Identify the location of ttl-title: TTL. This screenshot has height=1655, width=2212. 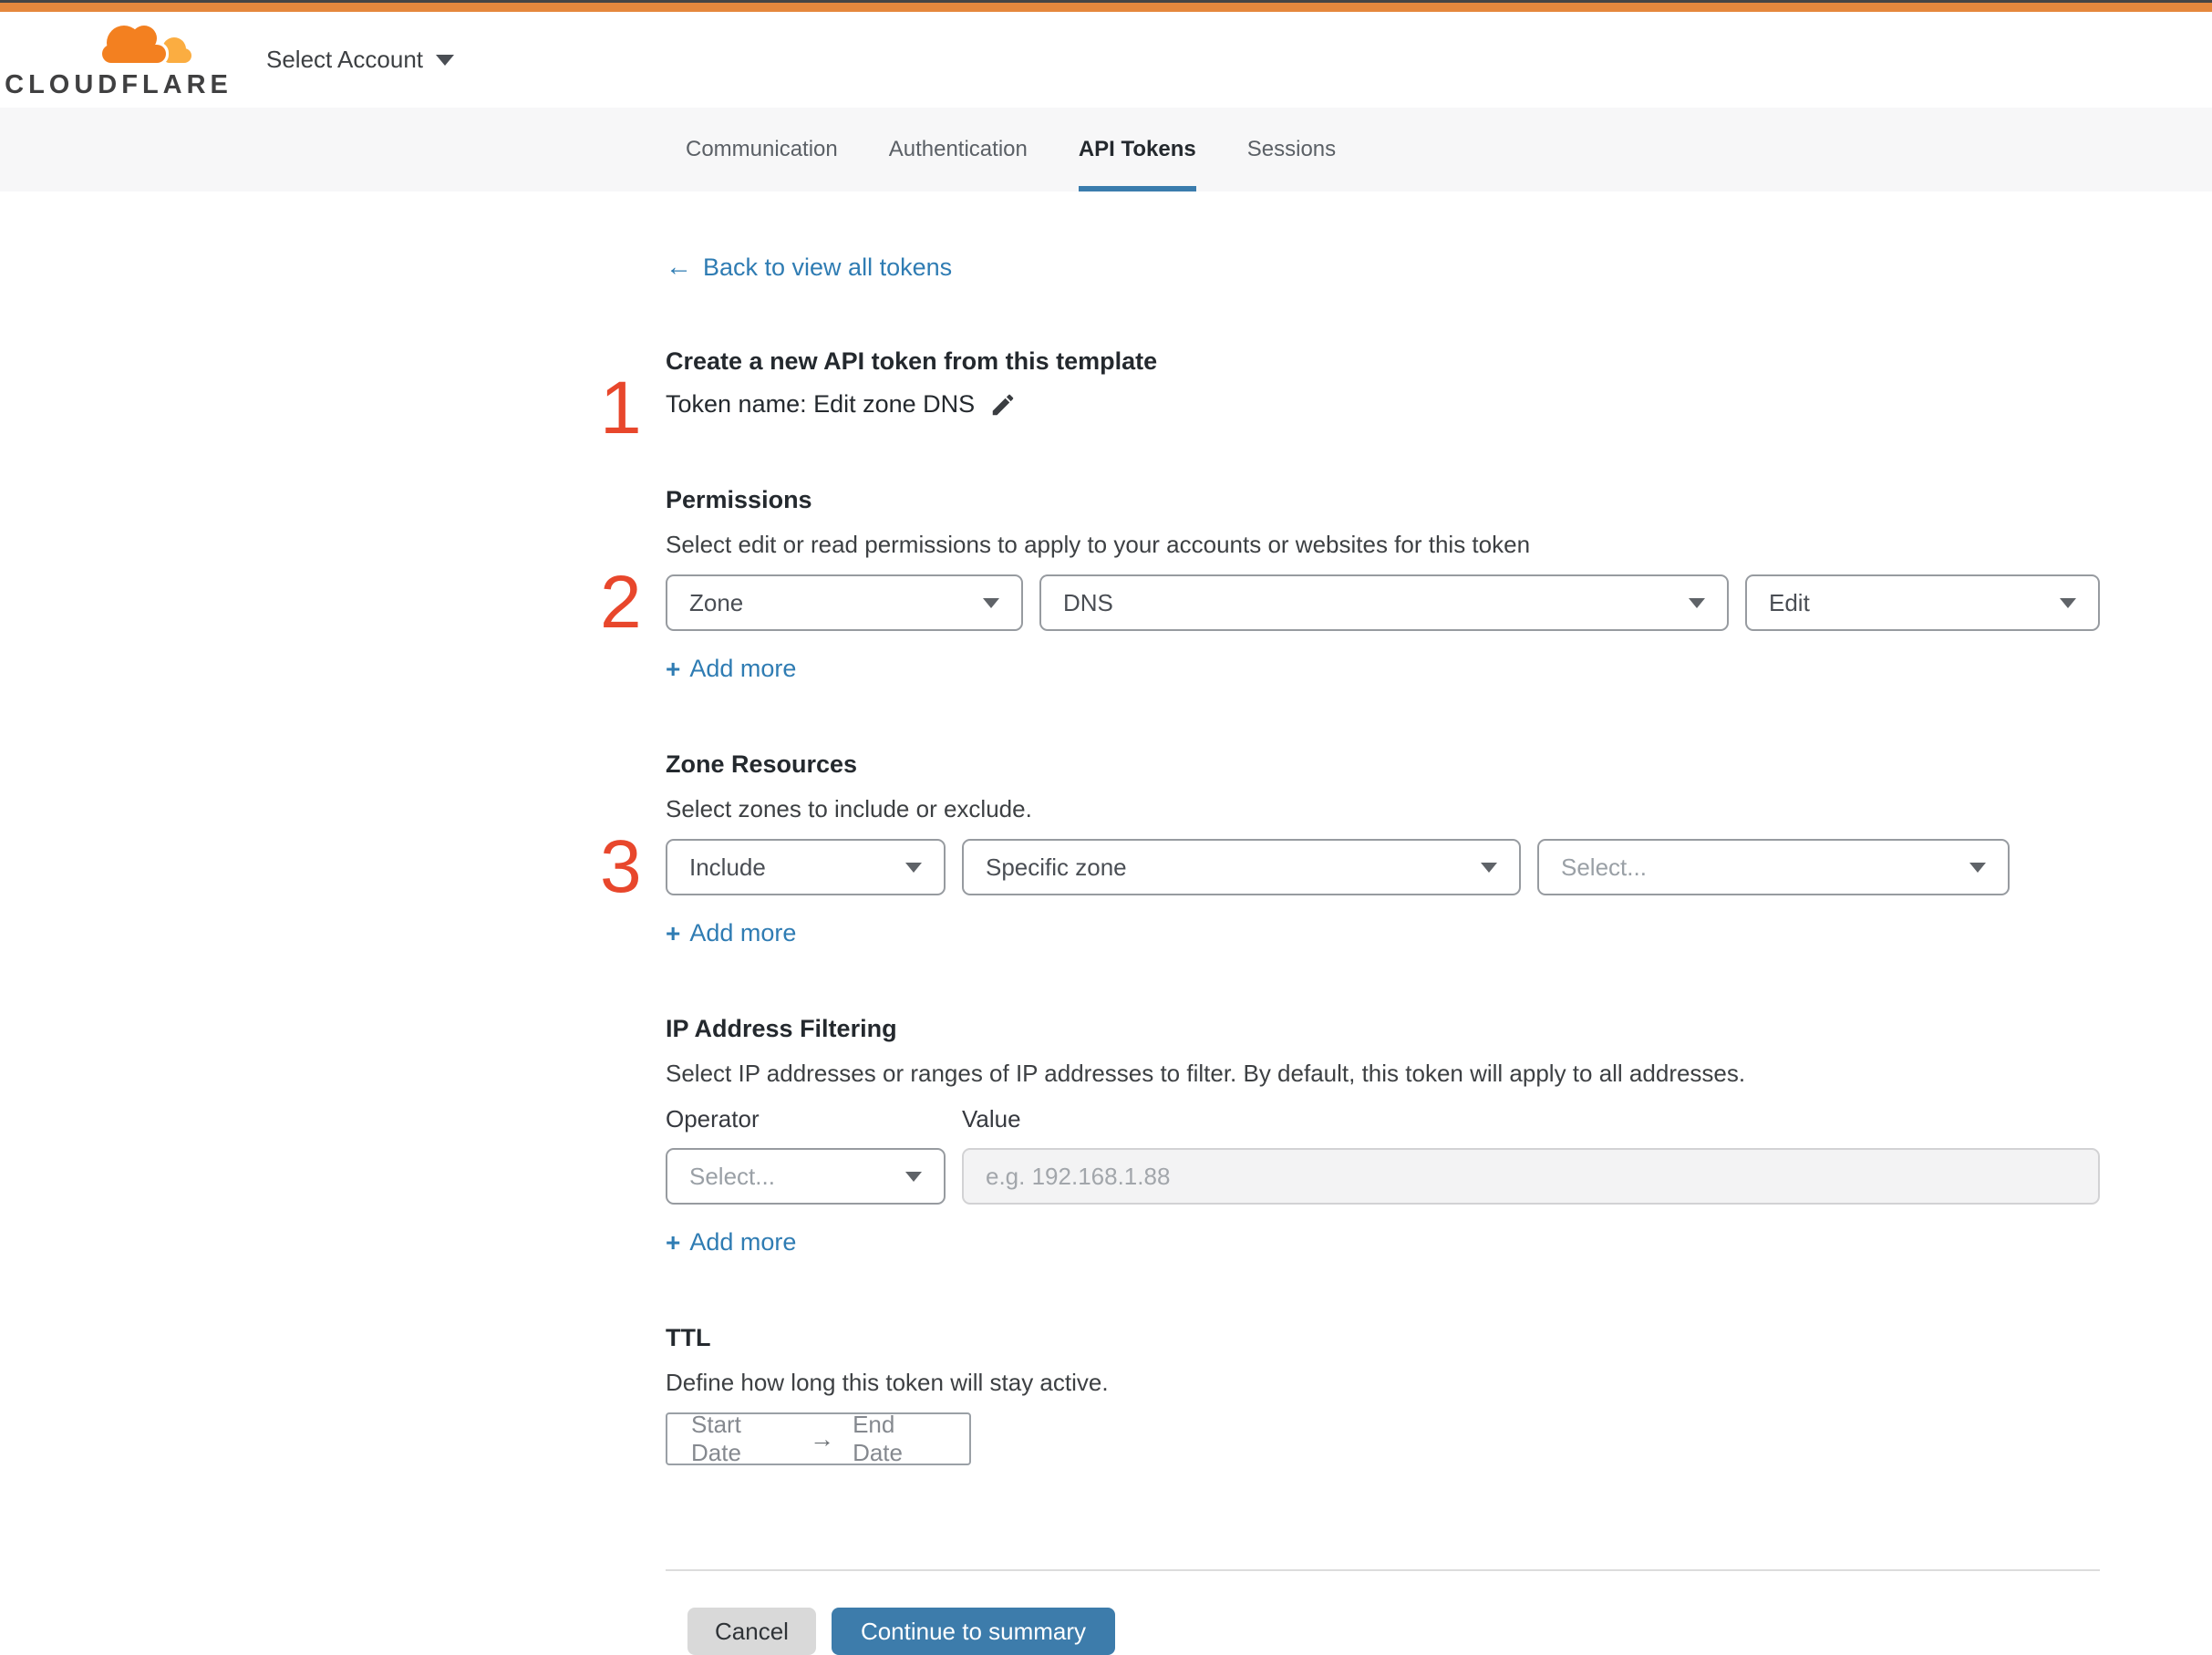
(688, 1337).